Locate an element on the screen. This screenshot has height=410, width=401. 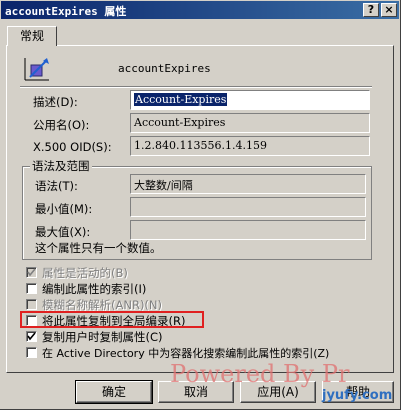
ok-button: 确定 is located at coordinates (114, 392).